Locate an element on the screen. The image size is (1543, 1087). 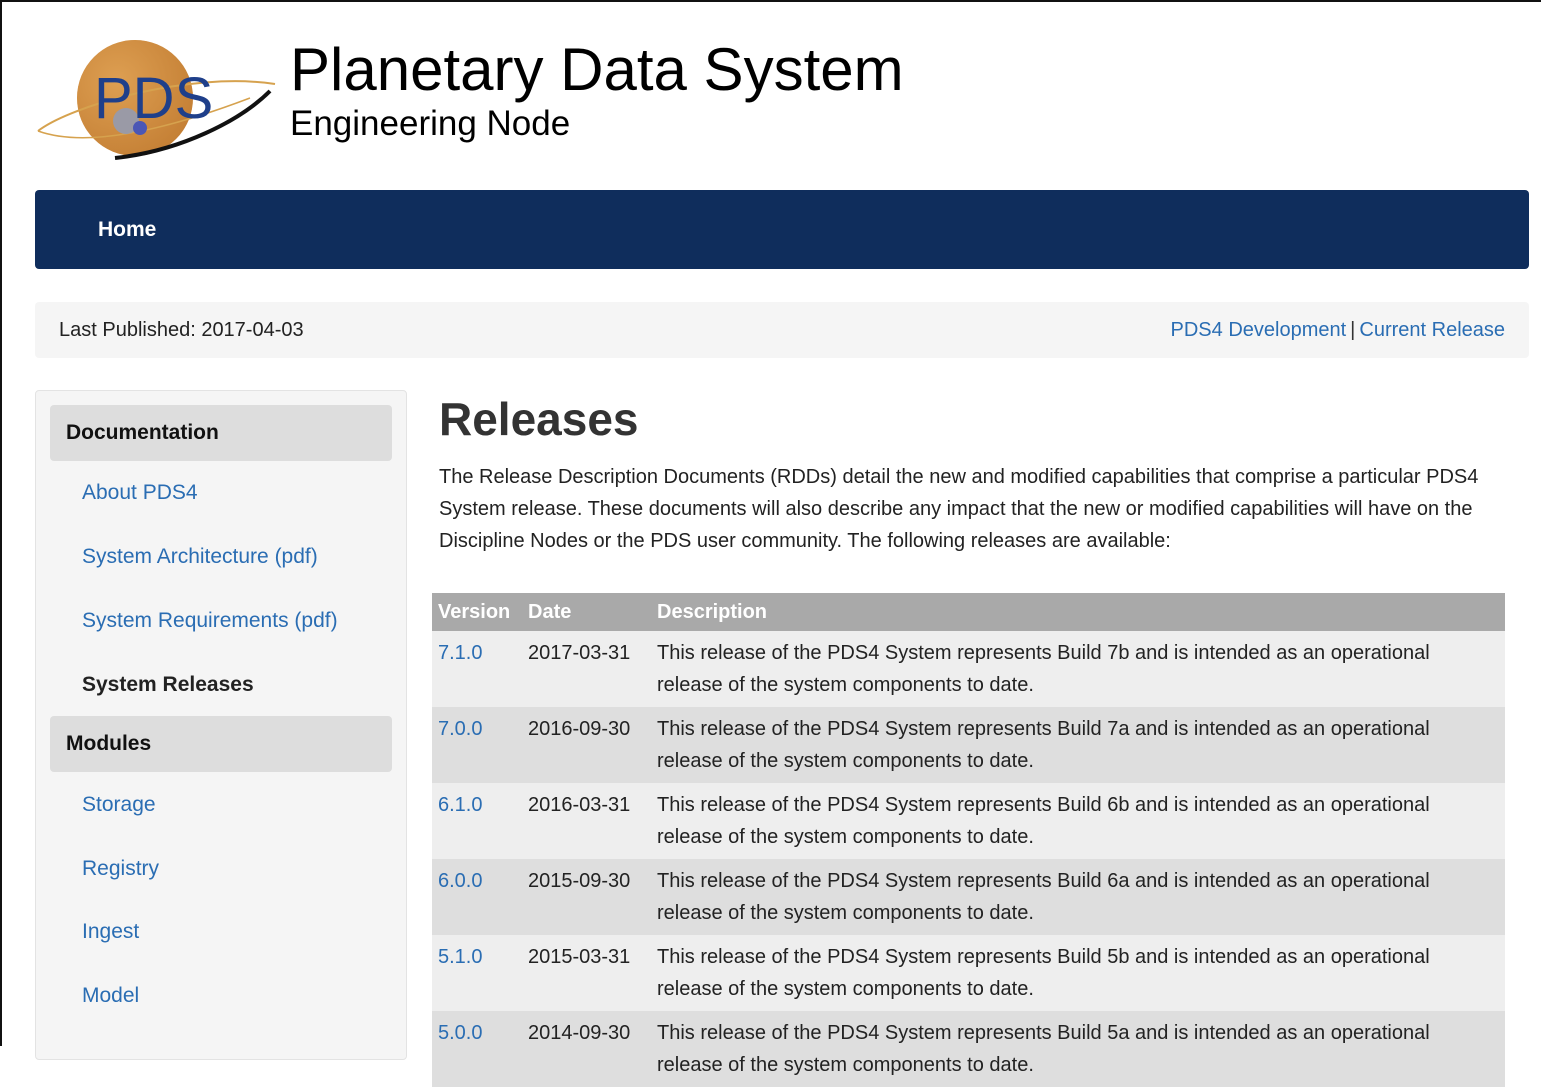
page-title: Releases is located at coordinates (539, 419).